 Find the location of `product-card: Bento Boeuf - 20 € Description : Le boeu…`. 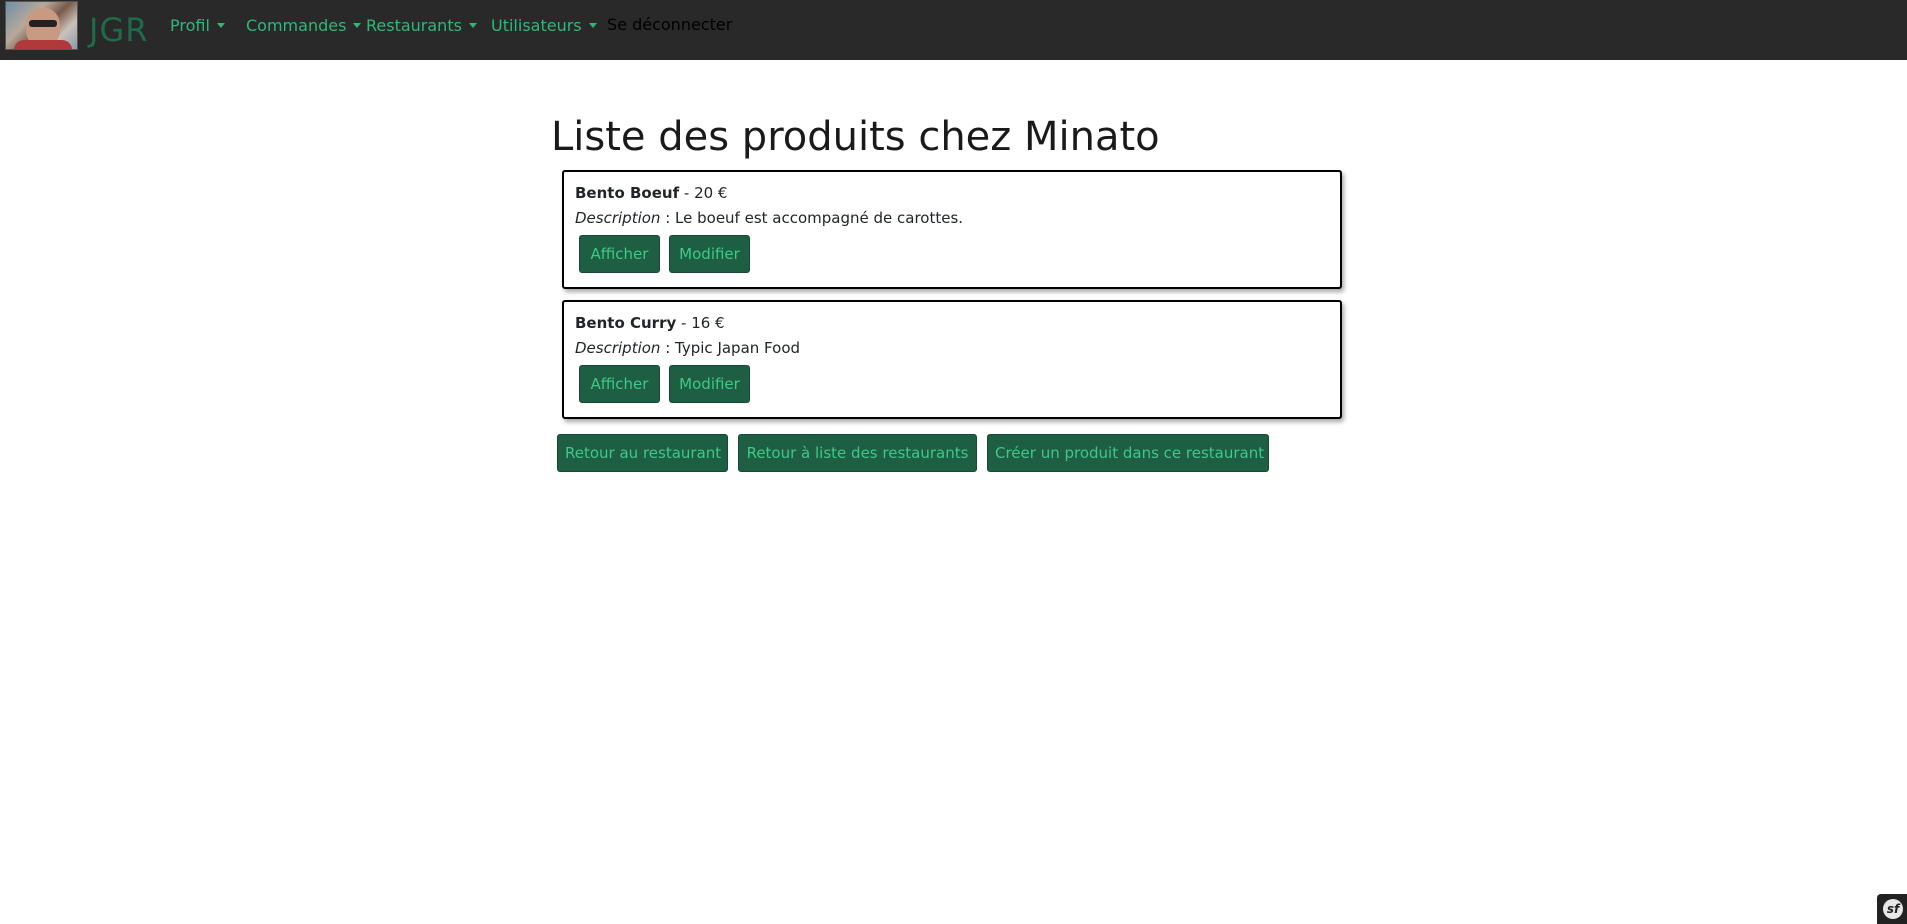

product-card: Bento Boeuf - 20 € Description : Le boeu… is located at coordinates (952, 229).